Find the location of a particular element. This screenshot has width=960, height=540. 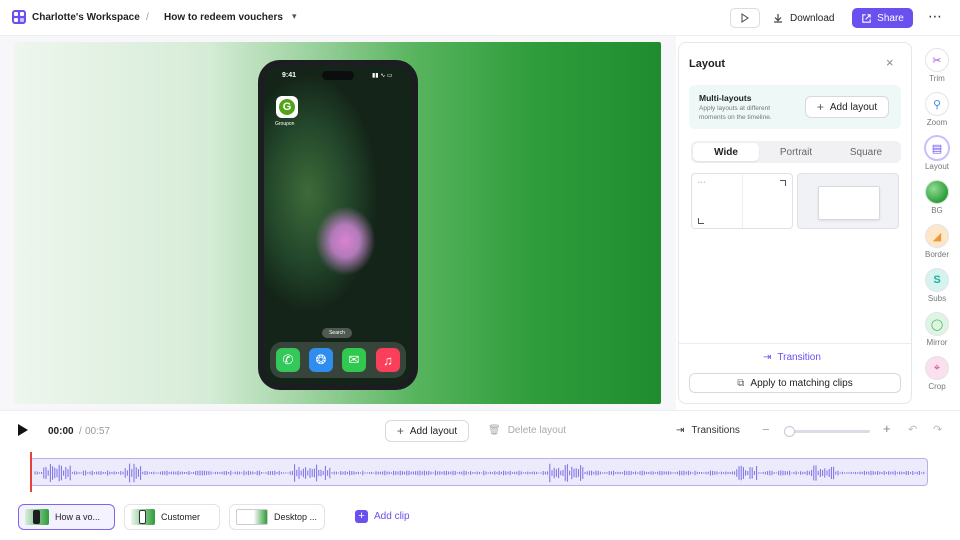

dots-icon: ••• is located at coordinates (702, 183).